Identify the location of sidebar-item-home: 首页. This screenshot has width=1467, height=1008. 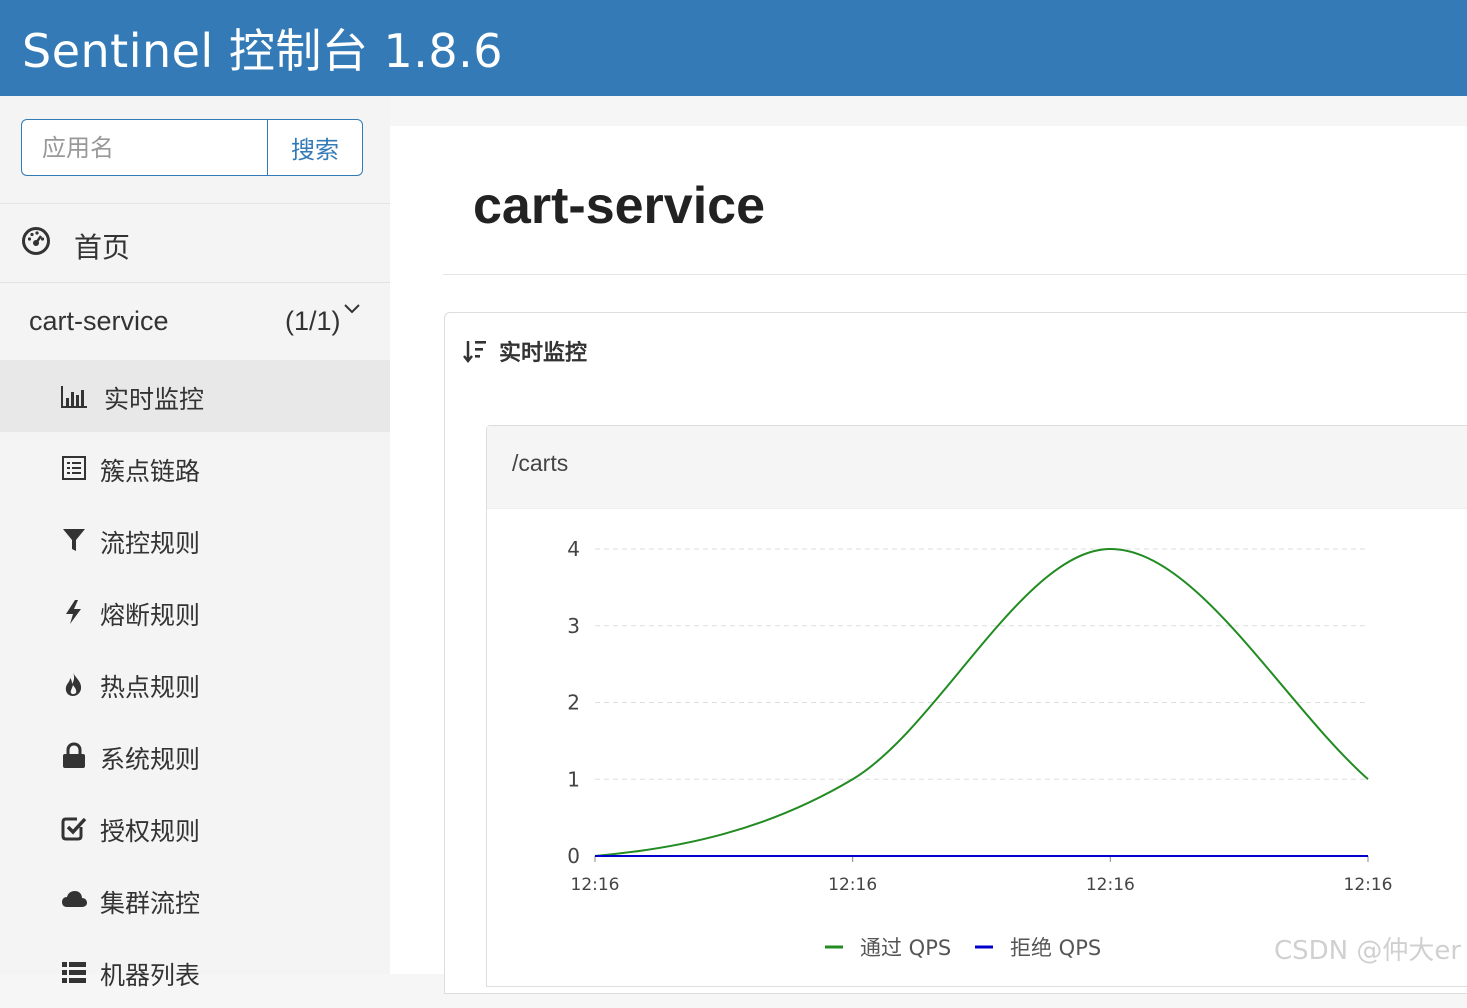
(195, 243).